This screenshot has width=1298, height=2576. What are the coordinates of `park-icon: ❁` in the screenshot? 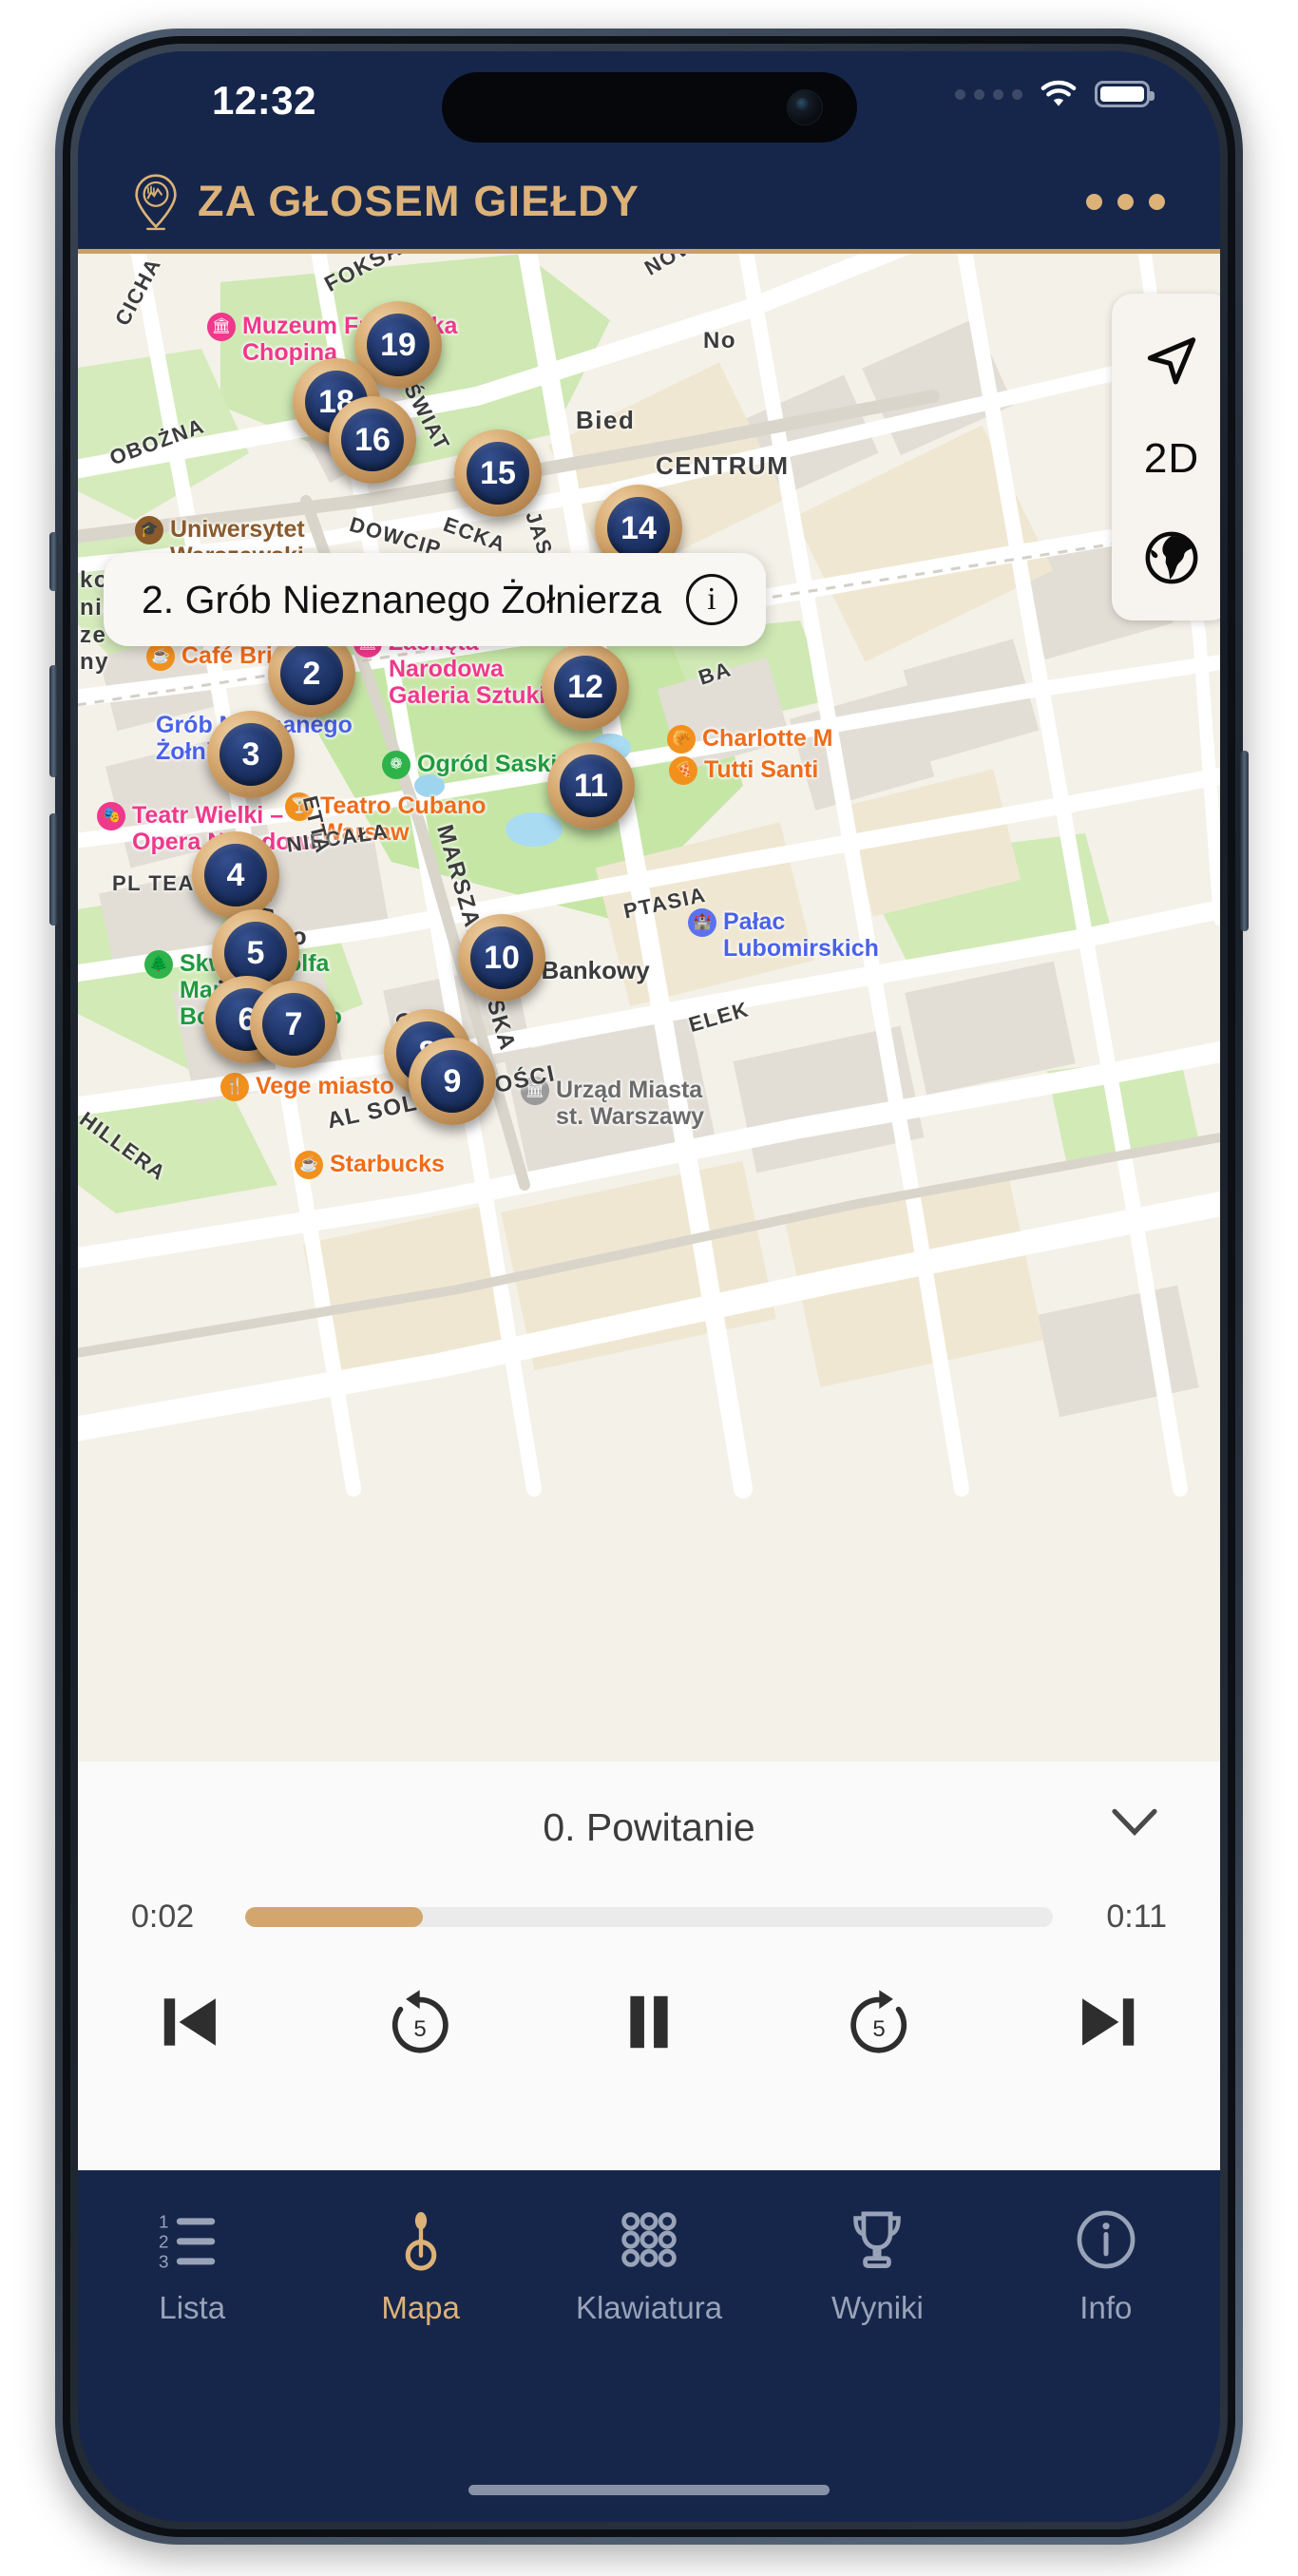 It's located at (396, 765).